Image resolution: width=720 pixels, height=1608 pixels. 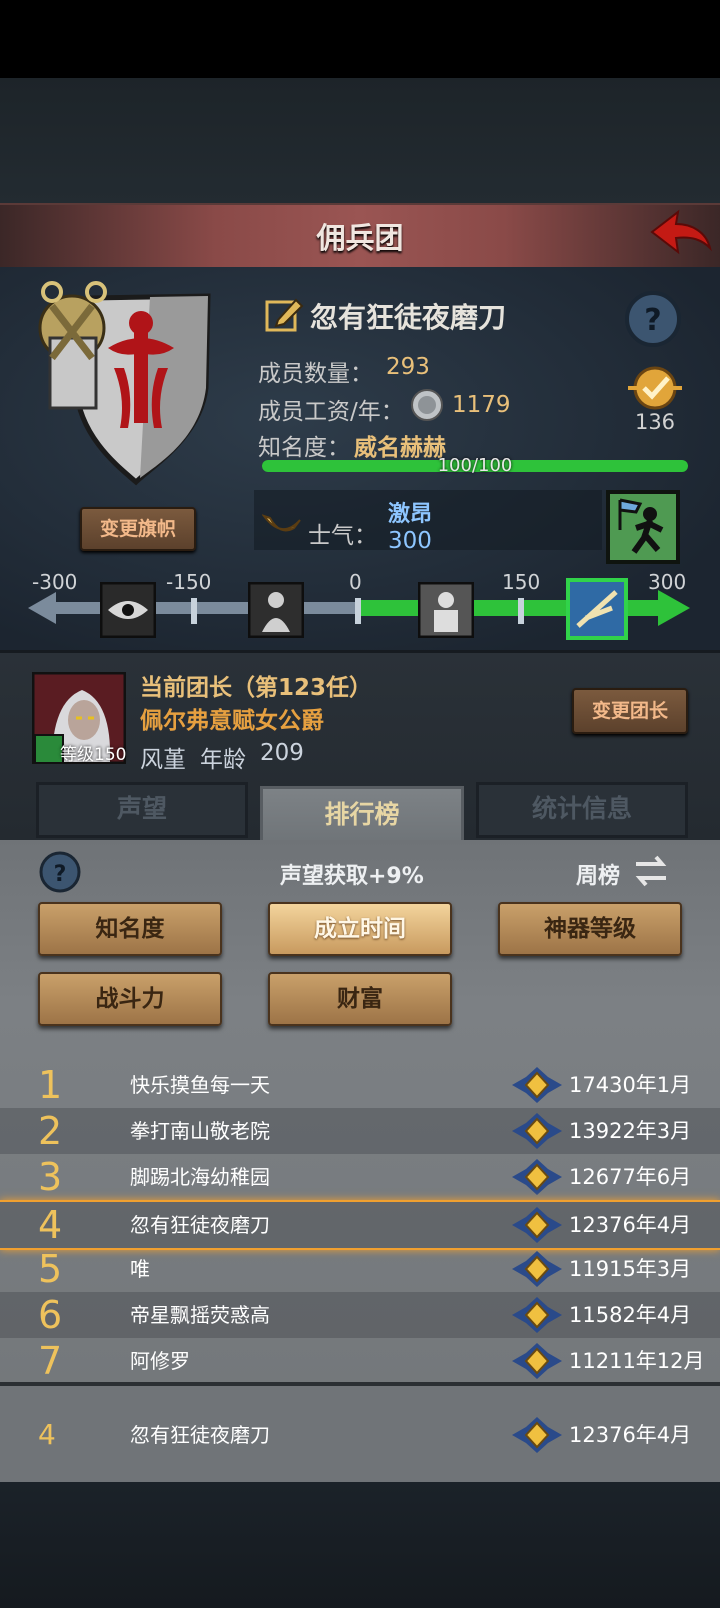 What do you see at coordinates (276, 610) in the screenshot?
I see `morale-despair-icon` at bounding box center [276, 610].